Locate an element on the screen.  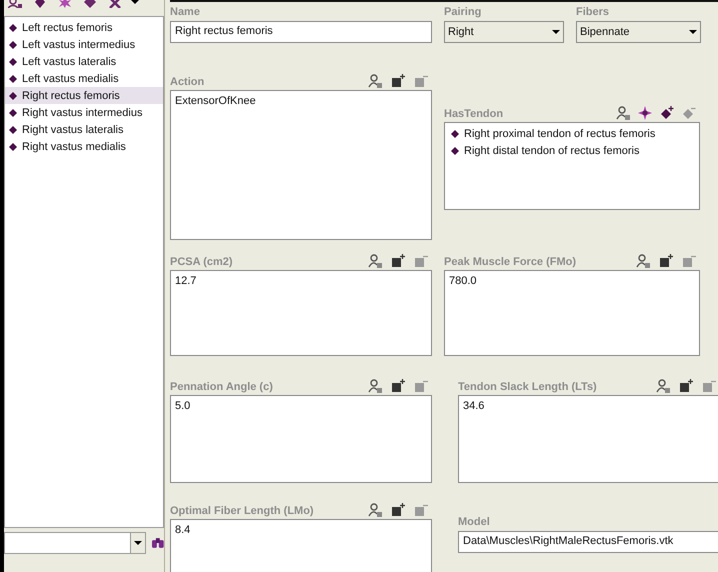
field-label: PCSA (cm2) is located at coordinates (201, 262).